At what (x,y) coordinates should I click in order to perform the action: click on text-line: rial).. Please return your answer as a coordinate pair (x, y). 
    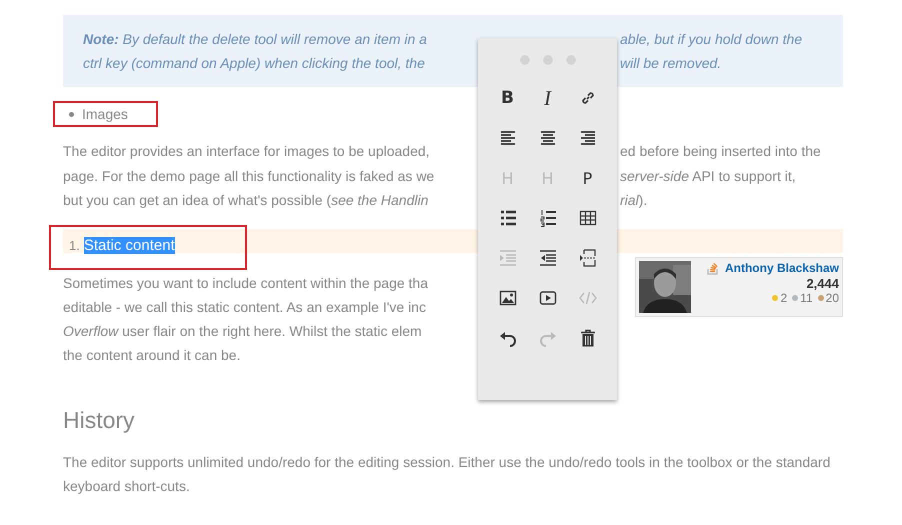
    Looking at the image, I should click on (633, 200).